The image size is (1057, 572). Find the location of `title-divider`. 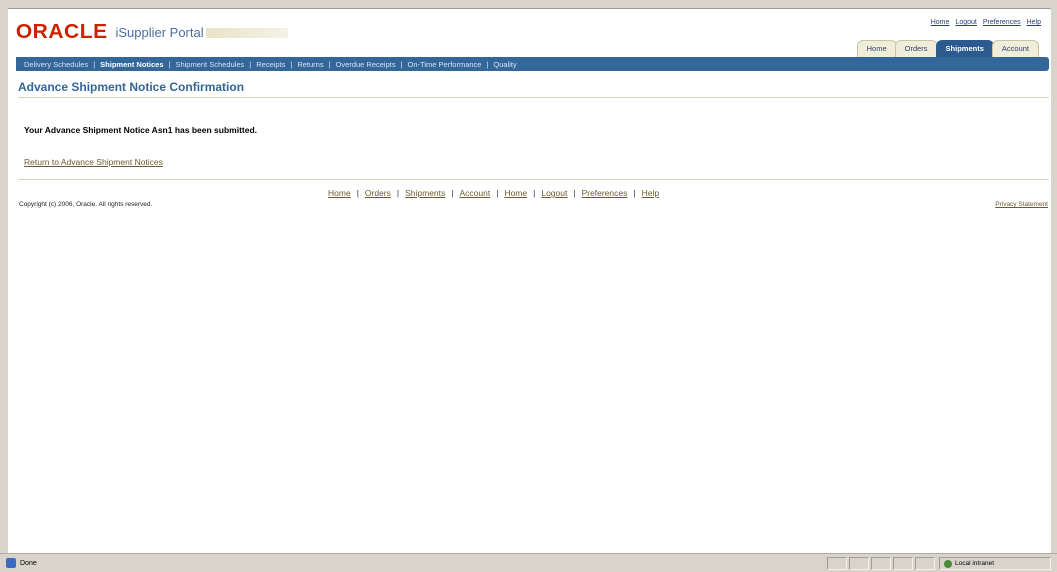

title-divider is located at coordinates (533, 97).